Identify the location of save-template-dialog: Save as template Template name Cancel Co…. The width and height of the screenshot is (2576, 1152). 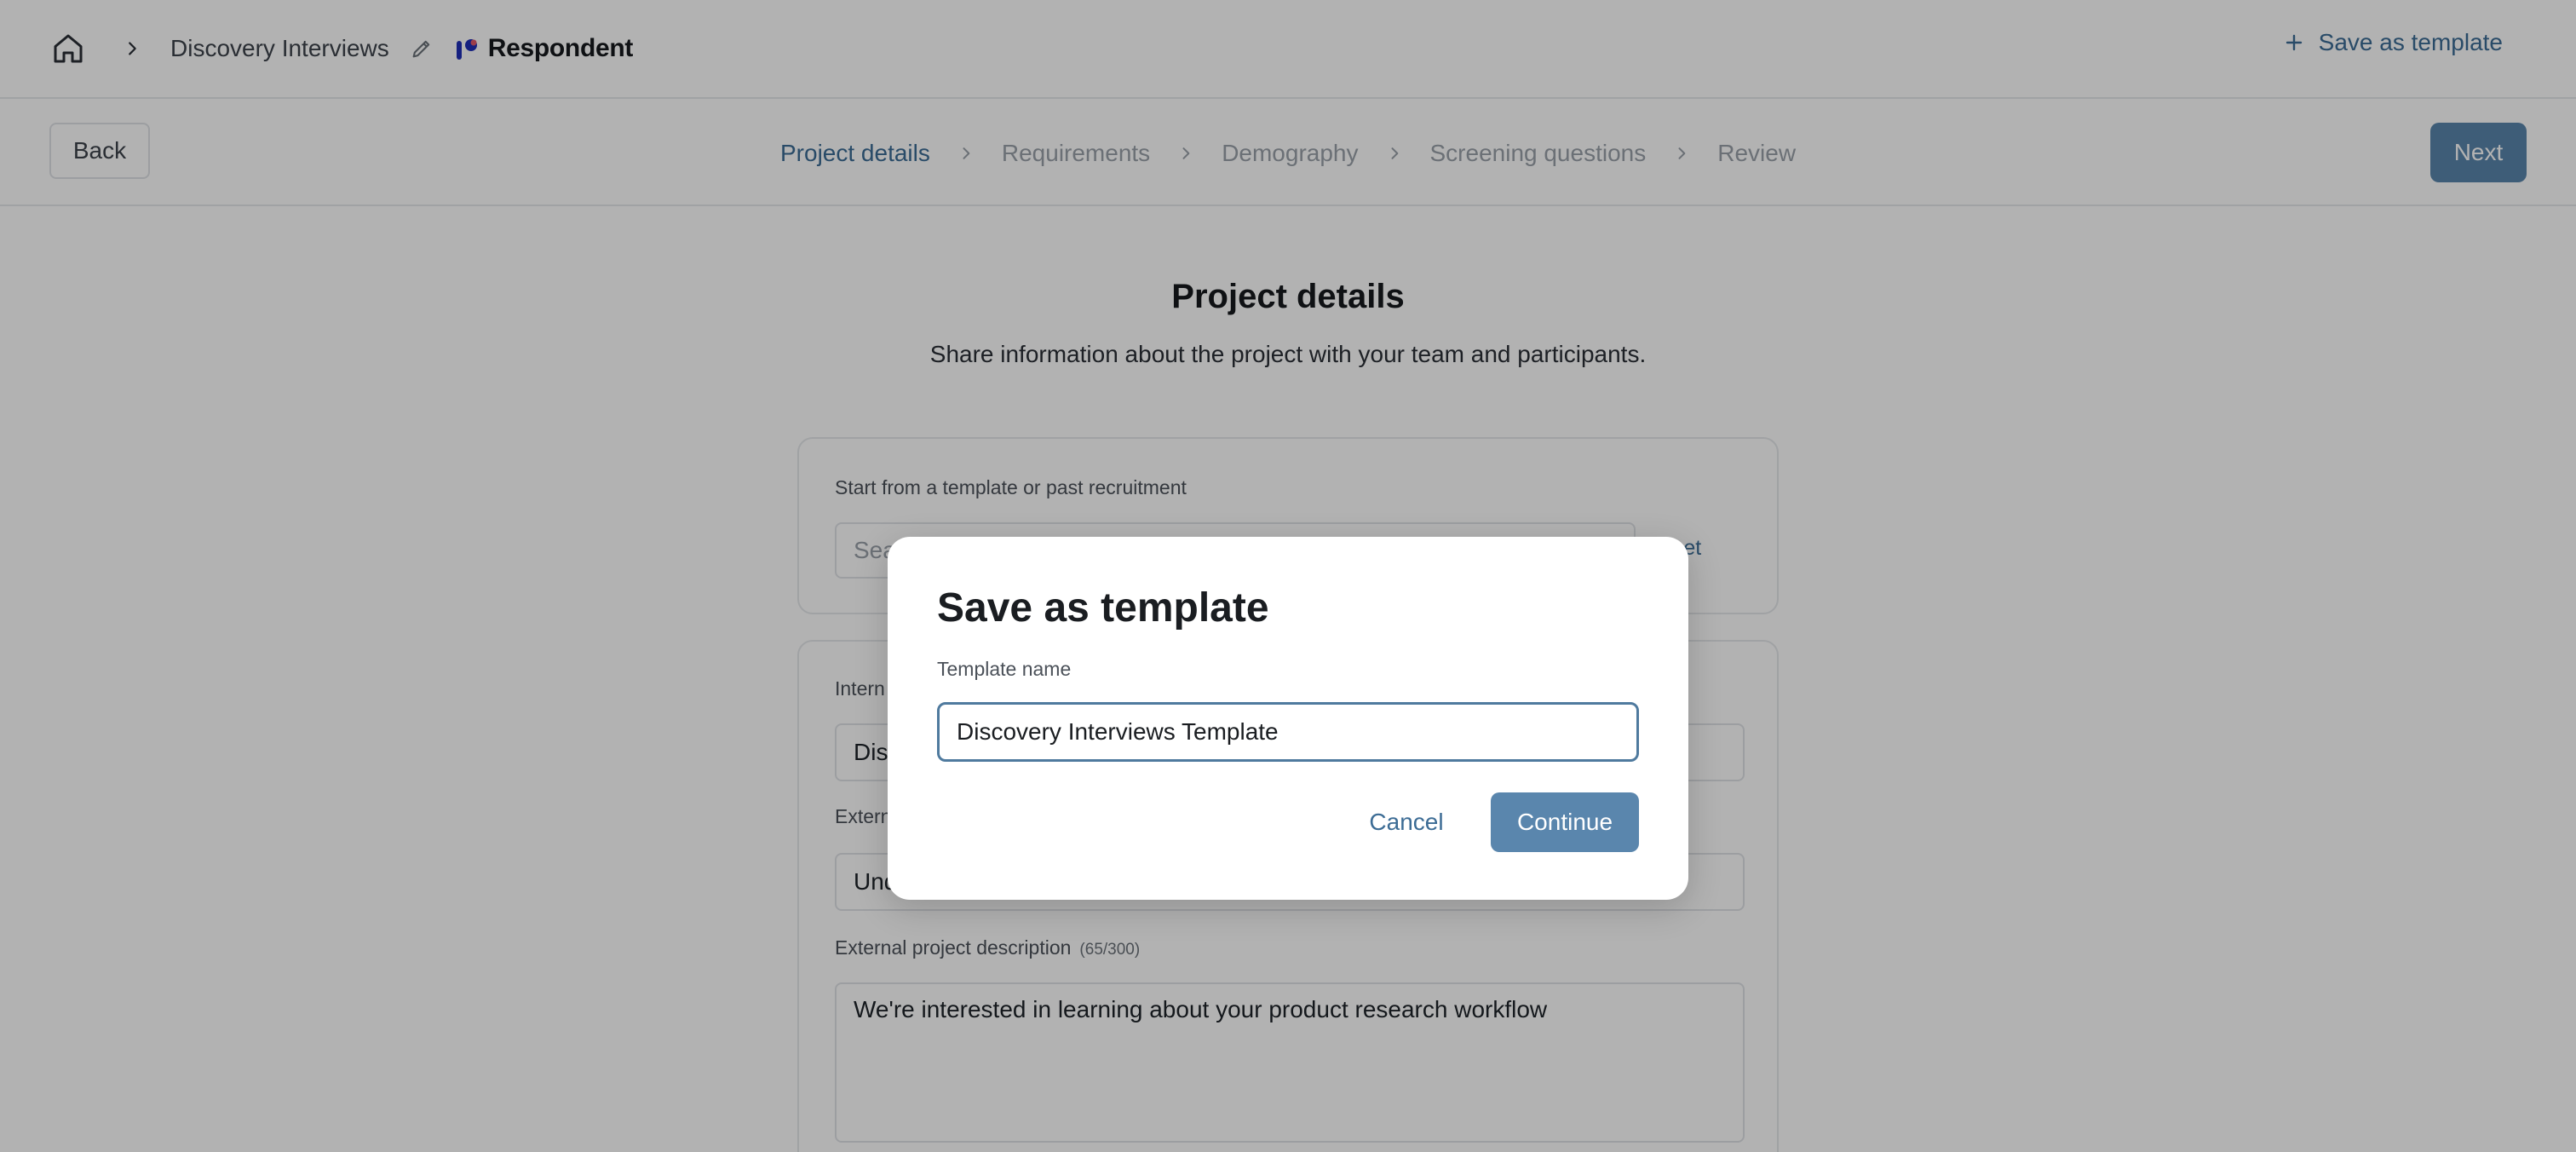
(1288, 718).